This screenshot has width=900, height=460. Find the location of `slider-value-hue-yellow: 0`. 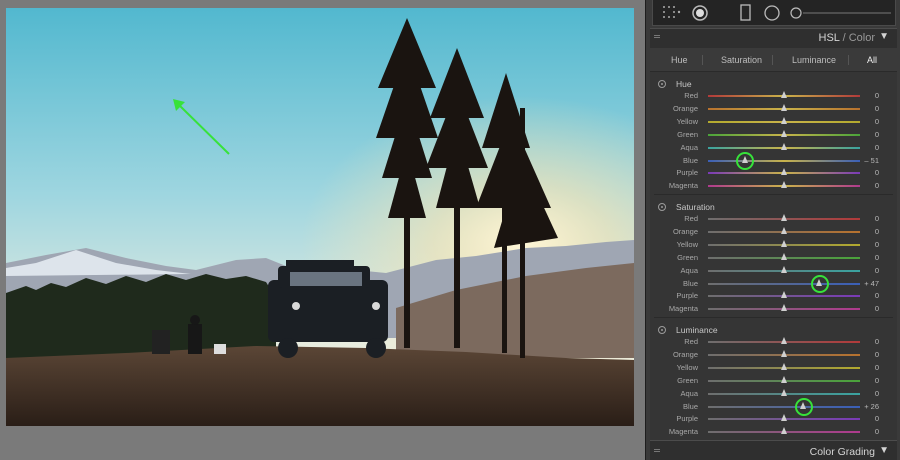

slider-value-hue-yellow: 0 is located at coordinates (864, 121).